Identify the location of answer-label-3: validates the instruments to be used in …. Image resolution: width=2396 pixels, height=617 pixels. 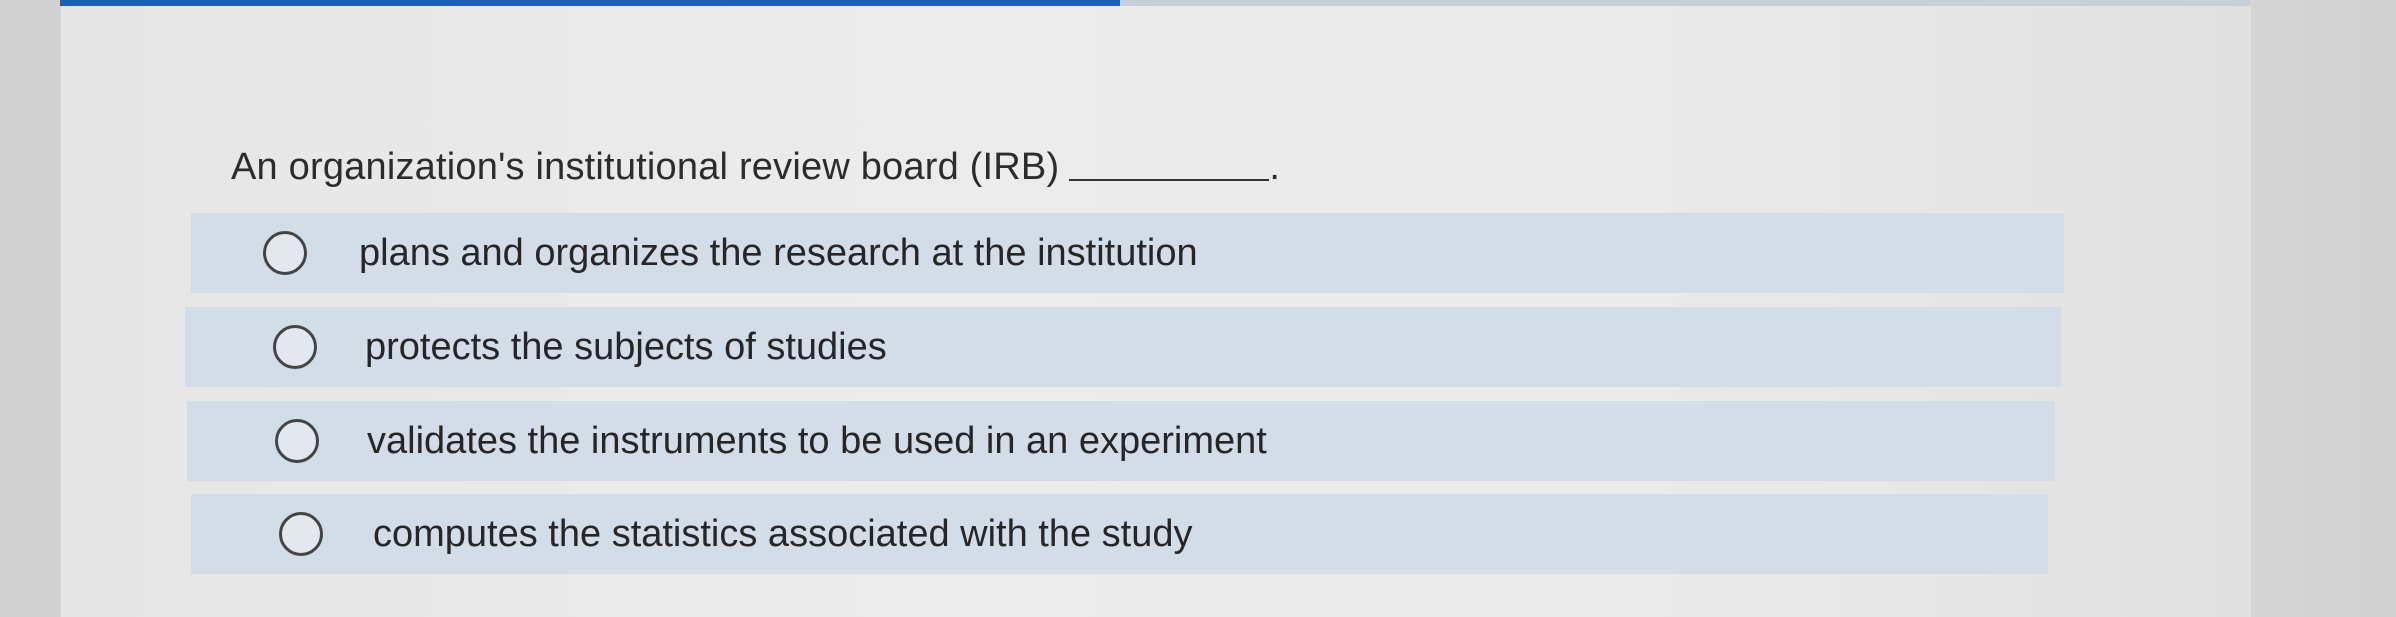
(817, 440).